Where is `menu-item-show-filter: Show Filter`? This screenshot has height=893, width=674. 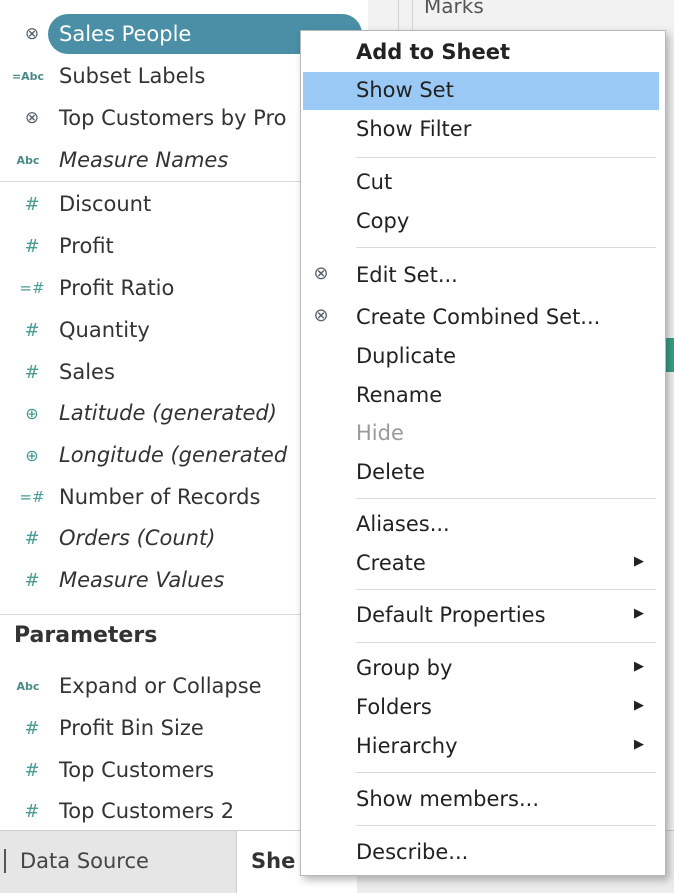 menu-item-show-filter: Show Filter is located at coordinates (483, 130).